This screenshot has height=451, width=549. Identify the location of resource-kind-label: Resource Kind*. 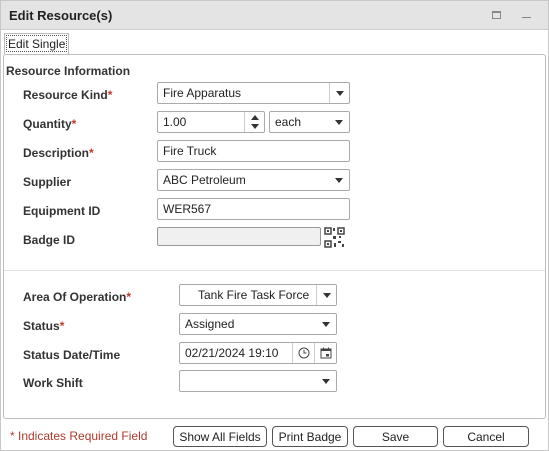
(67, 95).